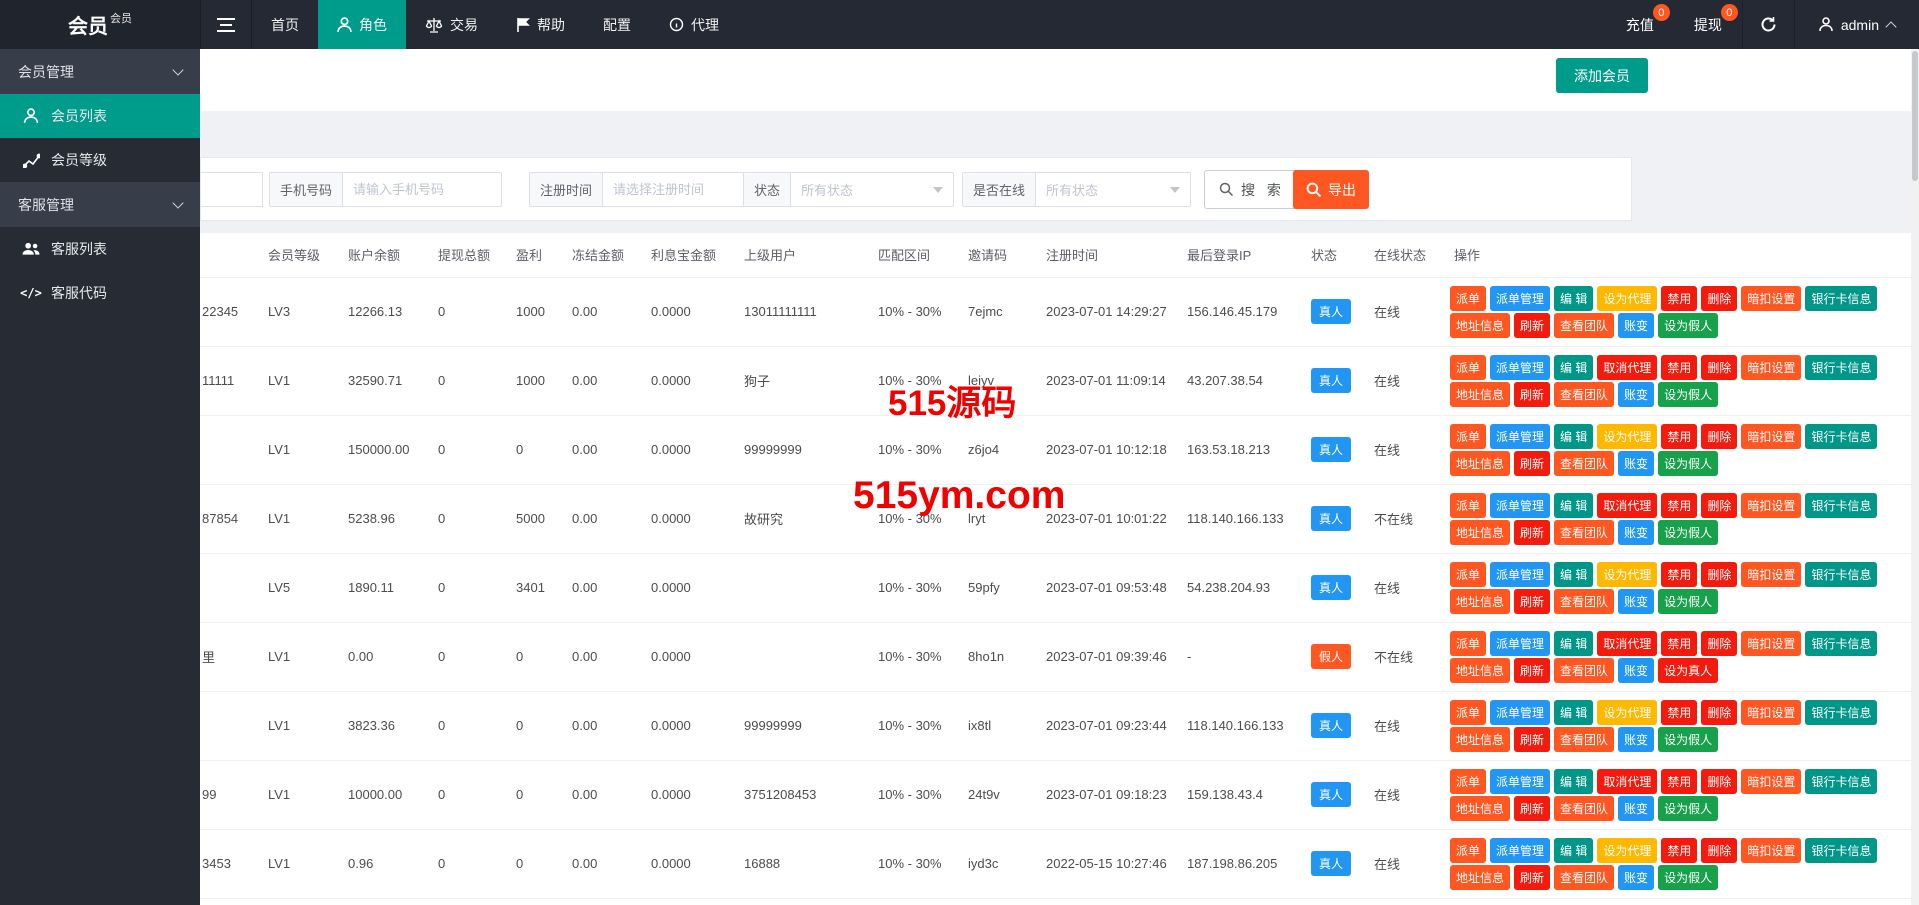 This screenshot has width=1919, height=905. I want to click on recharge-button: 充值 0, so click(1640, 24).